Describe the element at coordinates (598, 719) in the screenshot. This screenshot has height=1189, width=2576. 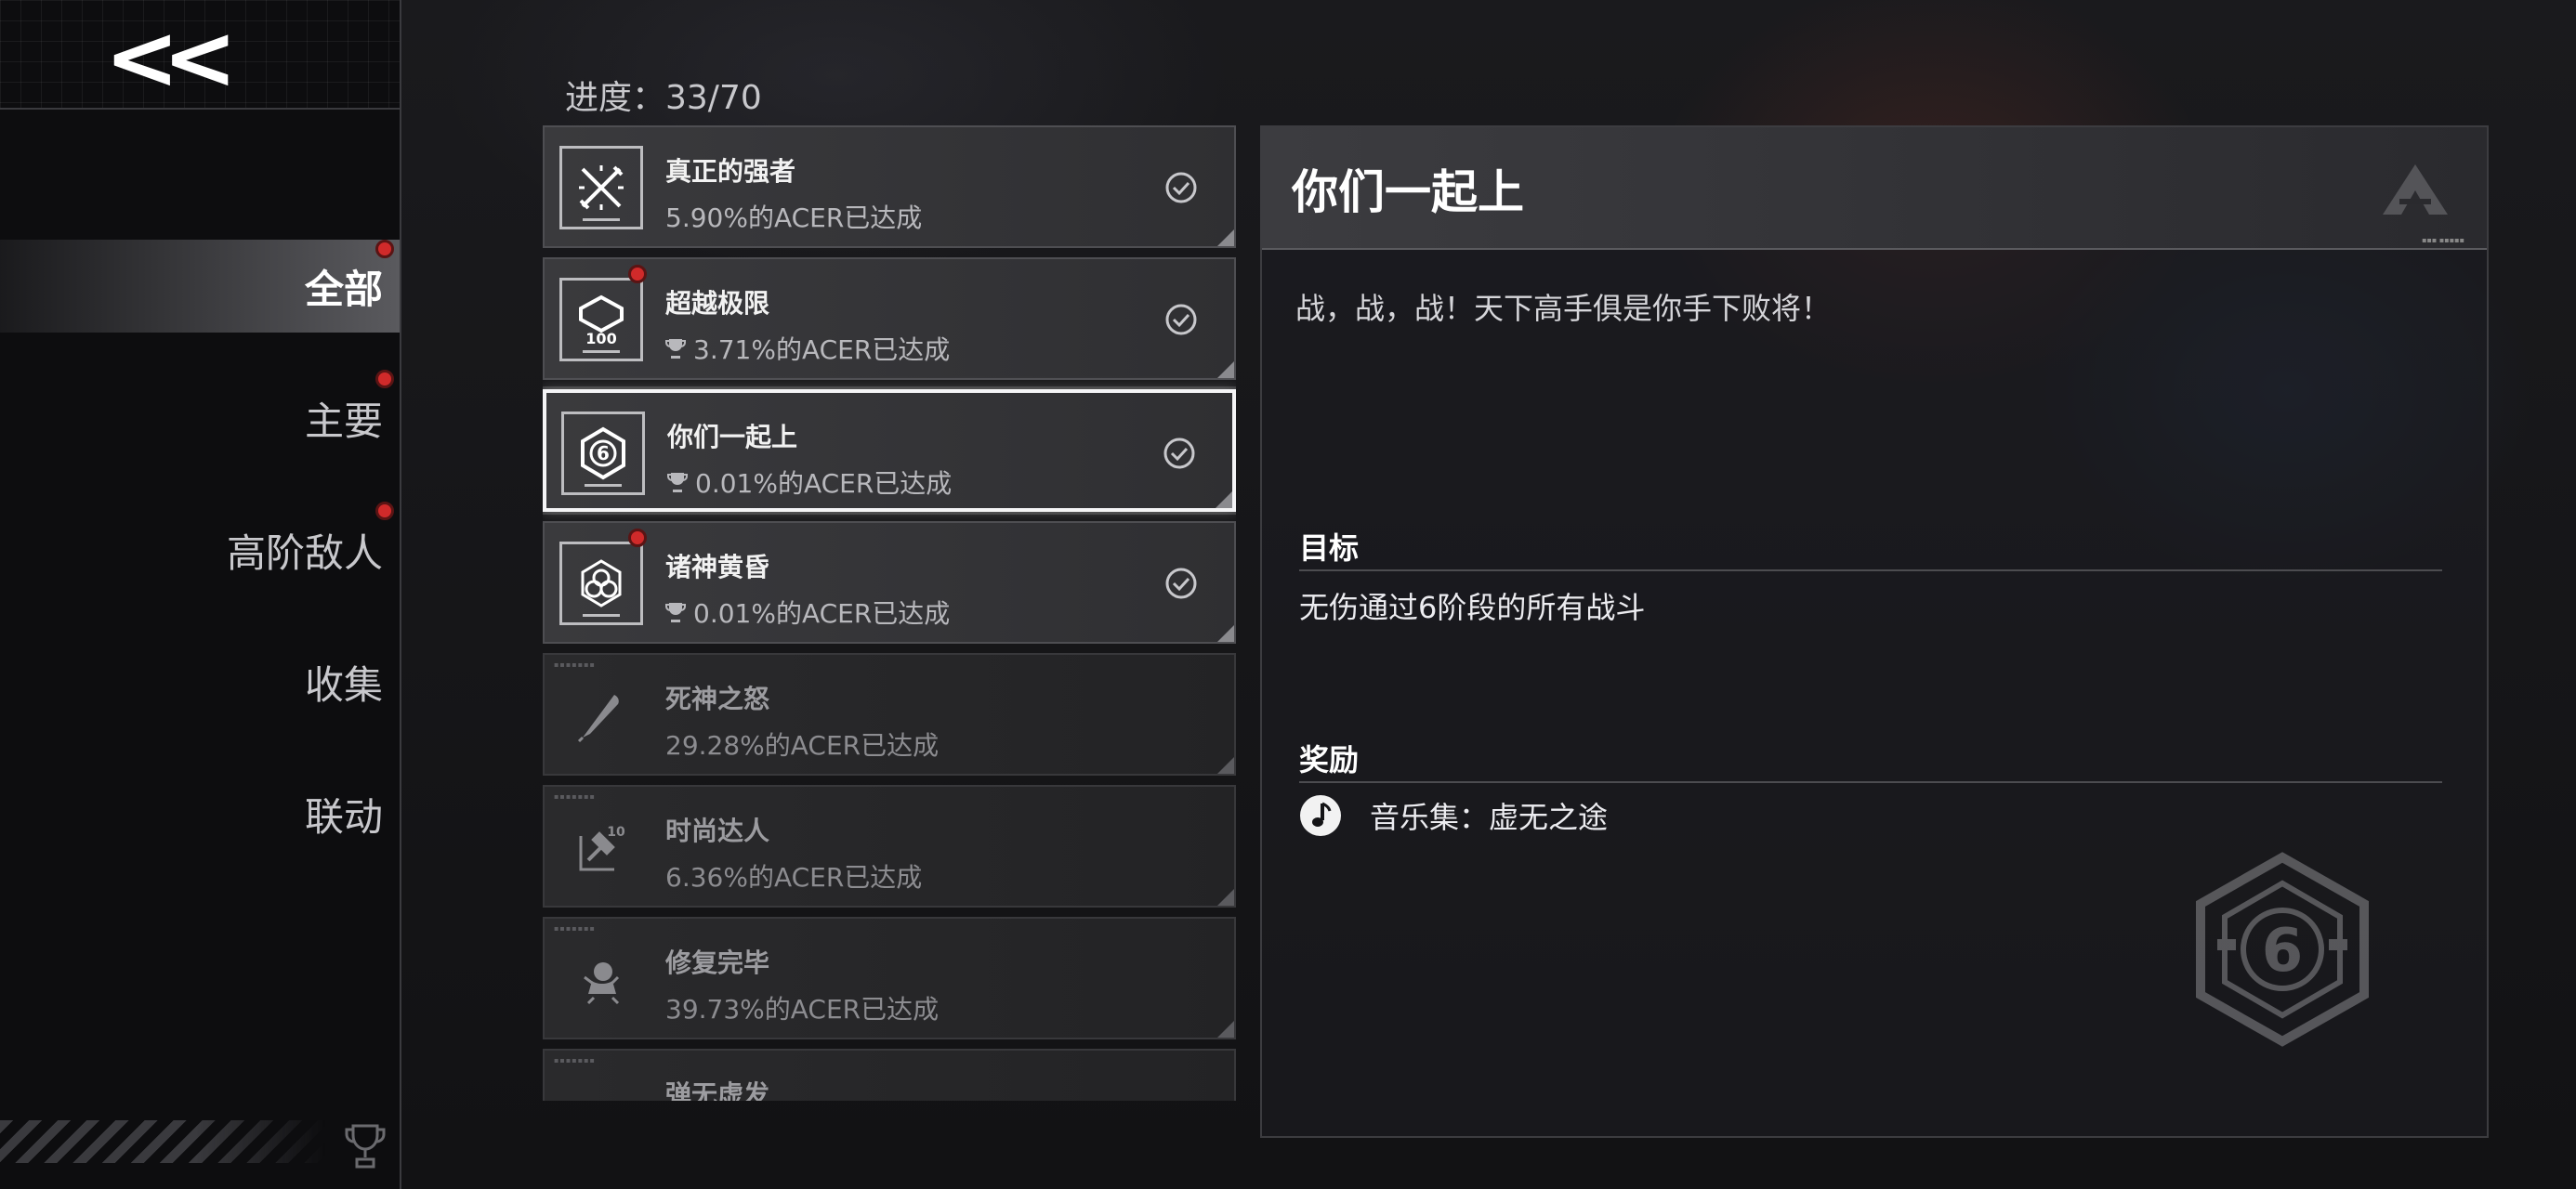
I see `feather-blade-icon` at that location.